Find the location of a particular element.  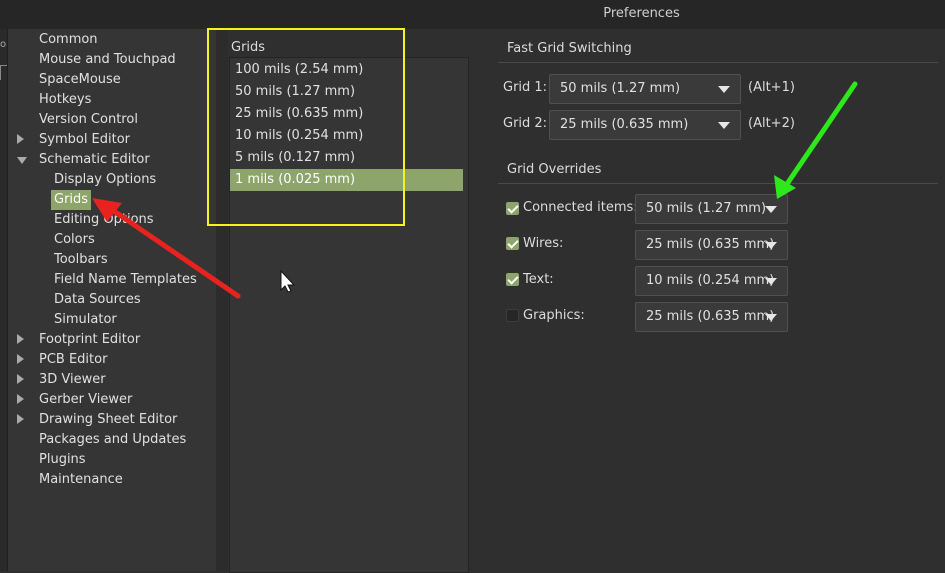

wires-select: 25 mils (0.635 mm) is located at coordinates (711, 245).